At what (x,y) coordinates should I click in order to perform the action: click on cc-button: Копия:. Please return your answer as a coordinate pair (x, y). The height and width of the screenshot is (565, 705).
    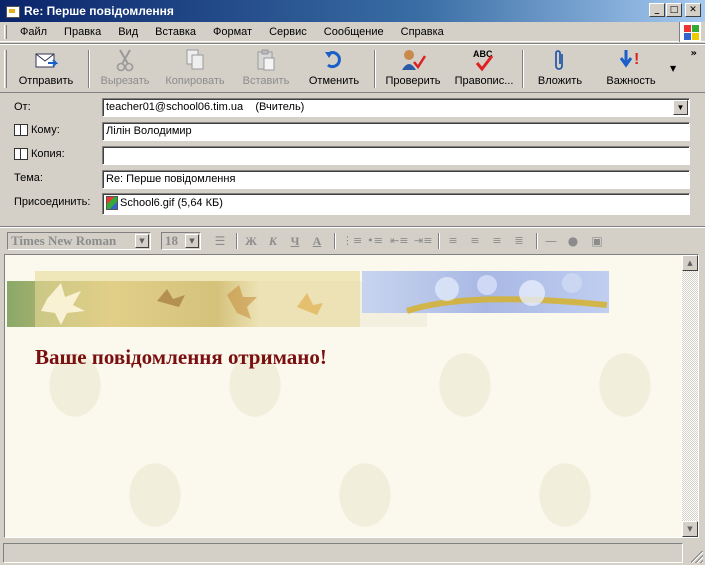
    Looking at the image, I should click on (39, 154).